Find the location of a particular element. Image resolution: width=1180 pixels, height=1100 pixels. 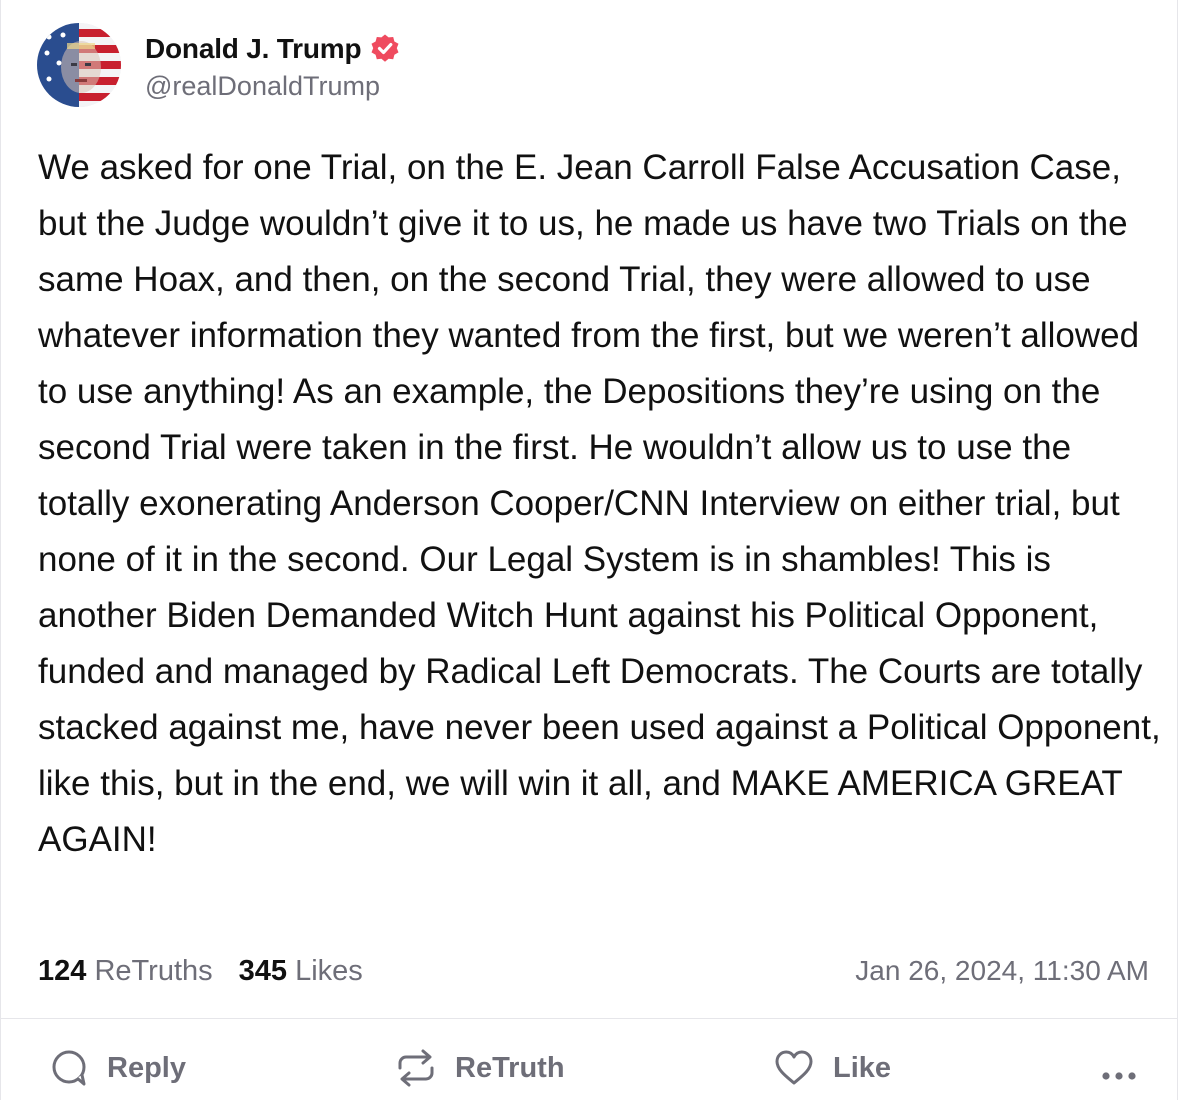

ellipsis-icon is located at coordinates (1119, 1076).